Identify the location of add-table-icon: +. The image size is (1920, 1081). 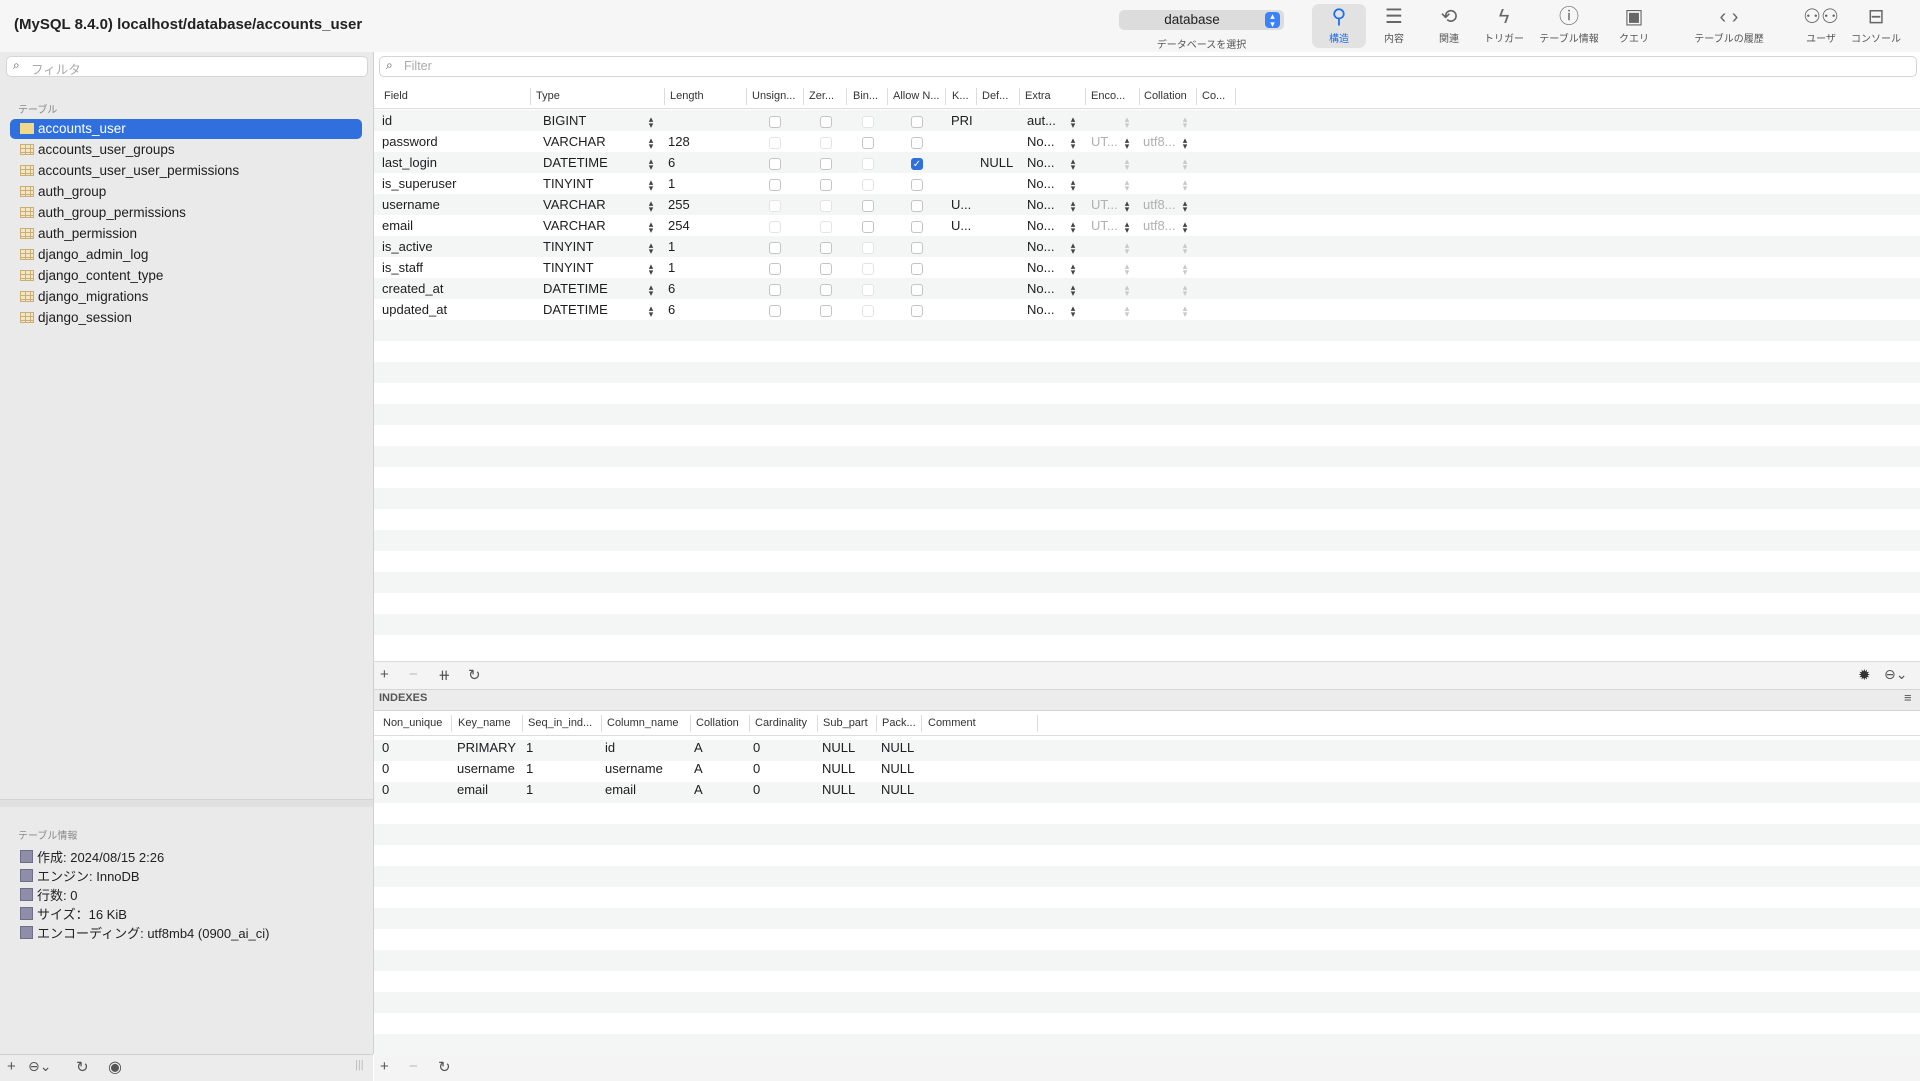
(11, 1066).